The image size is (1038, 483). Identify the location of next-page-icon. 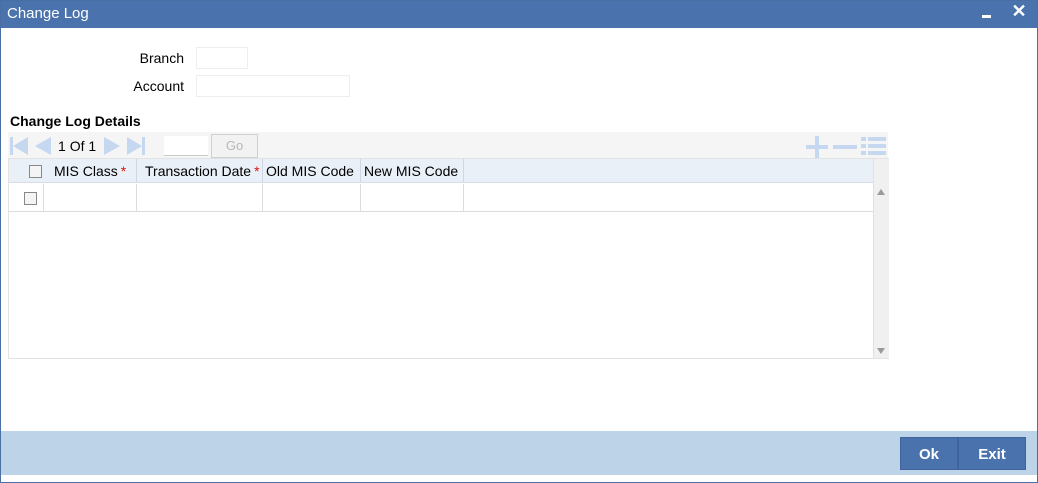
(114, 146).